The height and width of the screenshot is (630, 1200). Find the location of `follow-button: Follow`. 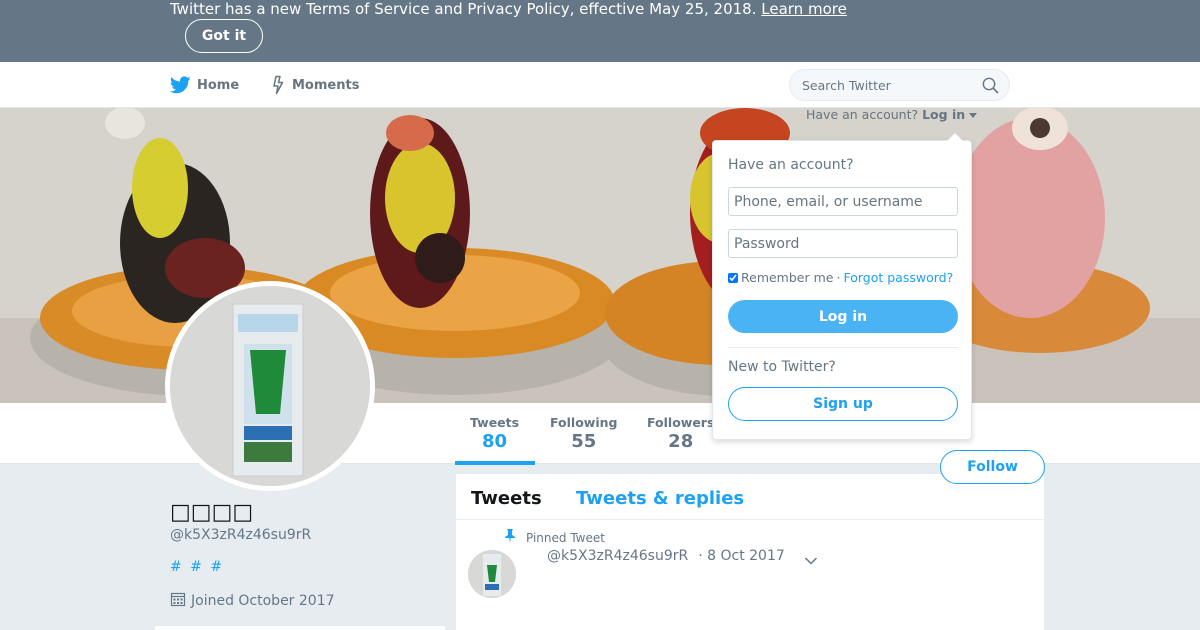

follow-button: Follow is located at coordinates (992, 467).